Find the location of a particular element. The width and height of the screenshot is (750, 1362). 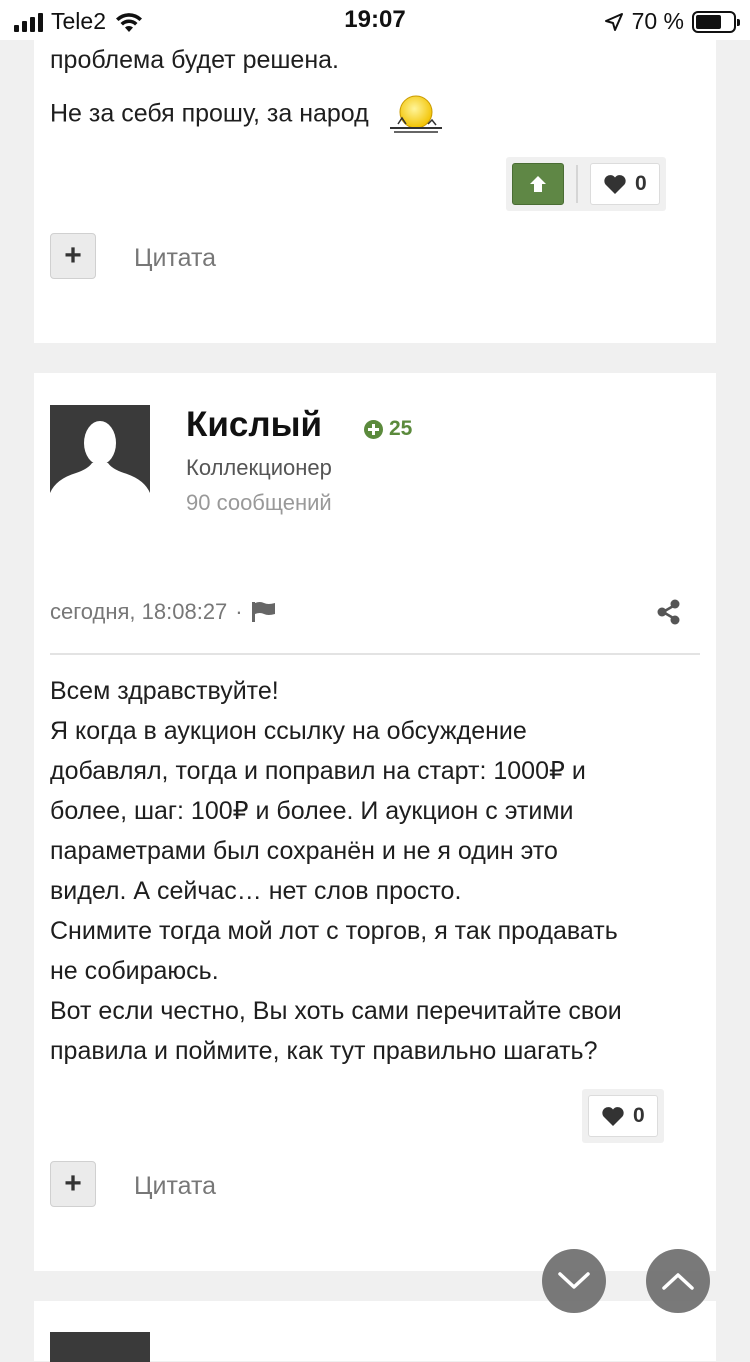

battery-percent: 70 % is located at coordinates (657, 21).